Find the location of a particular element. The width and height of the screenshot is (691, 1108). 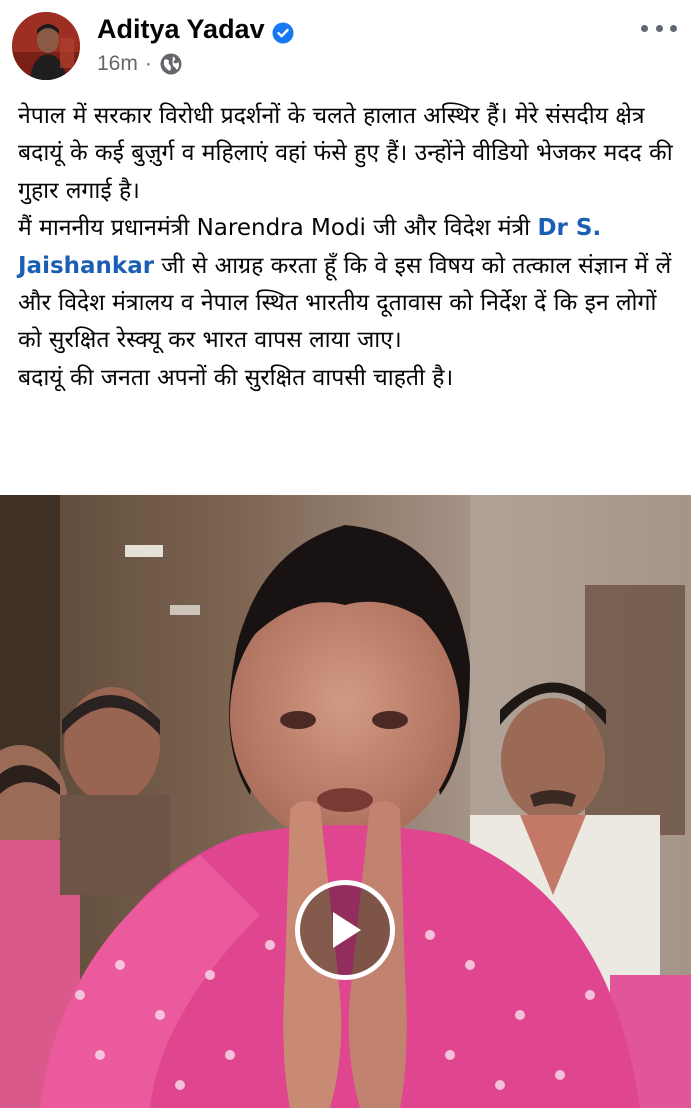

avatar is located at coordinates (46, 46).